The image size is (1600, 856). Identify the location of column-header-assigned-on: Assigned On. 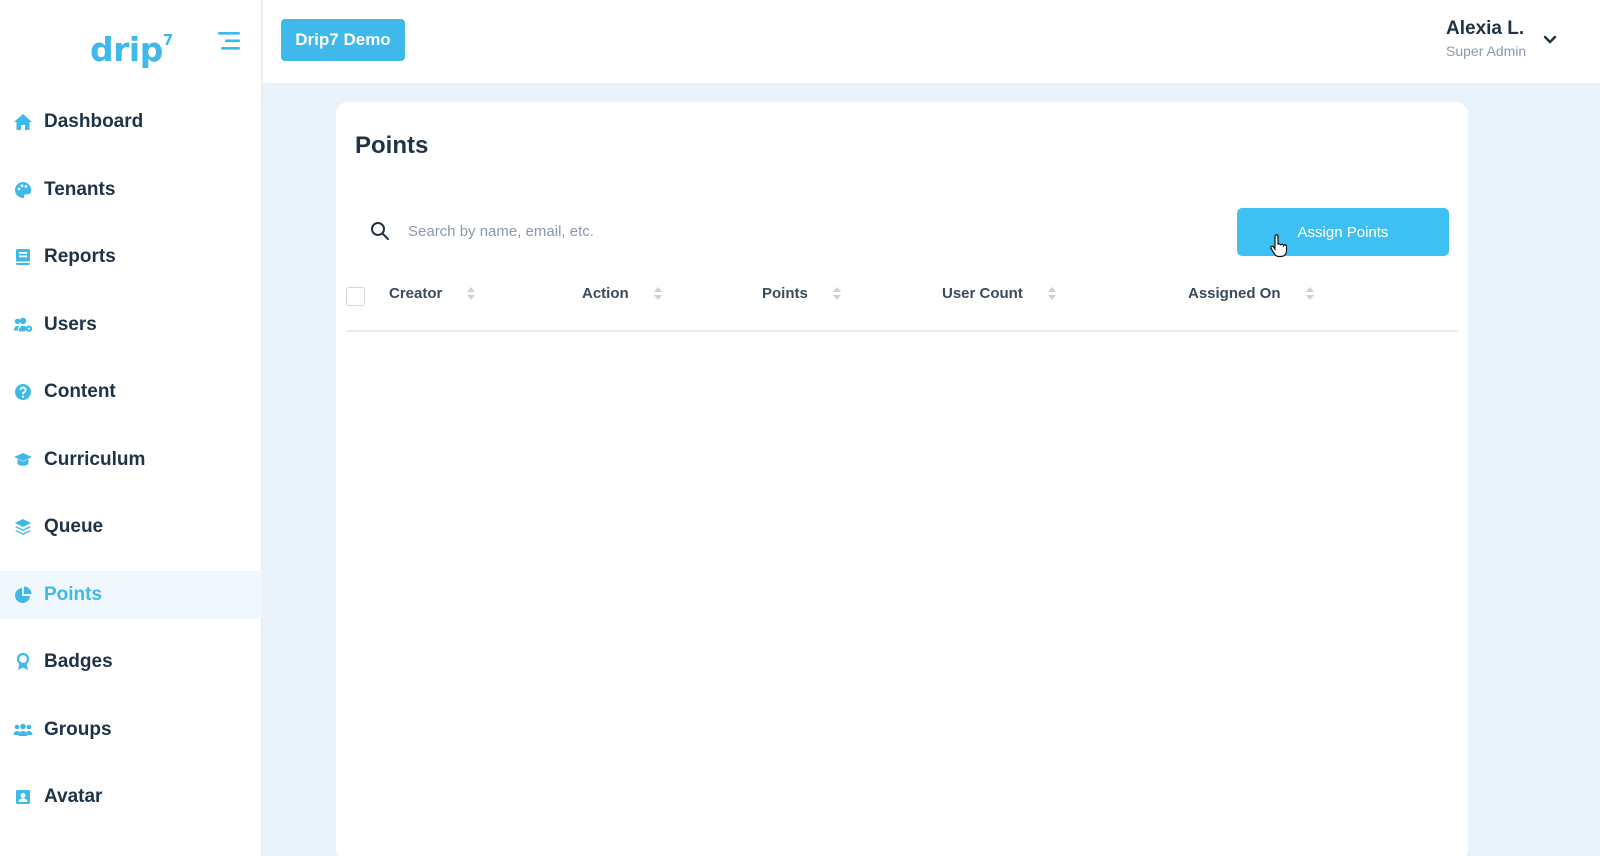
(1251, 293).